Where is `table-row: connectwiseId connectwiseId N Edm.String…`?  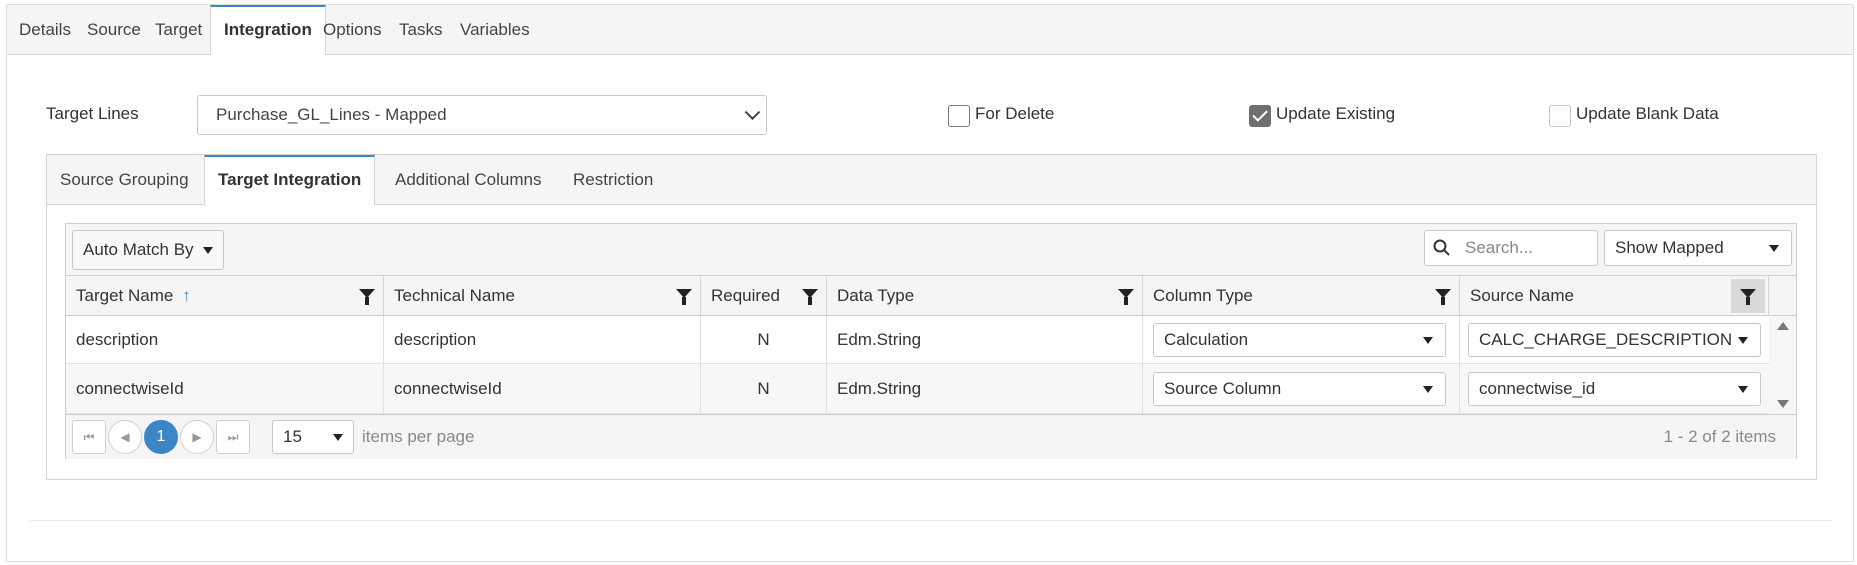 table-row: connectwiseId connectwiseId N Edm.String… is located at coordinates (917, 389).